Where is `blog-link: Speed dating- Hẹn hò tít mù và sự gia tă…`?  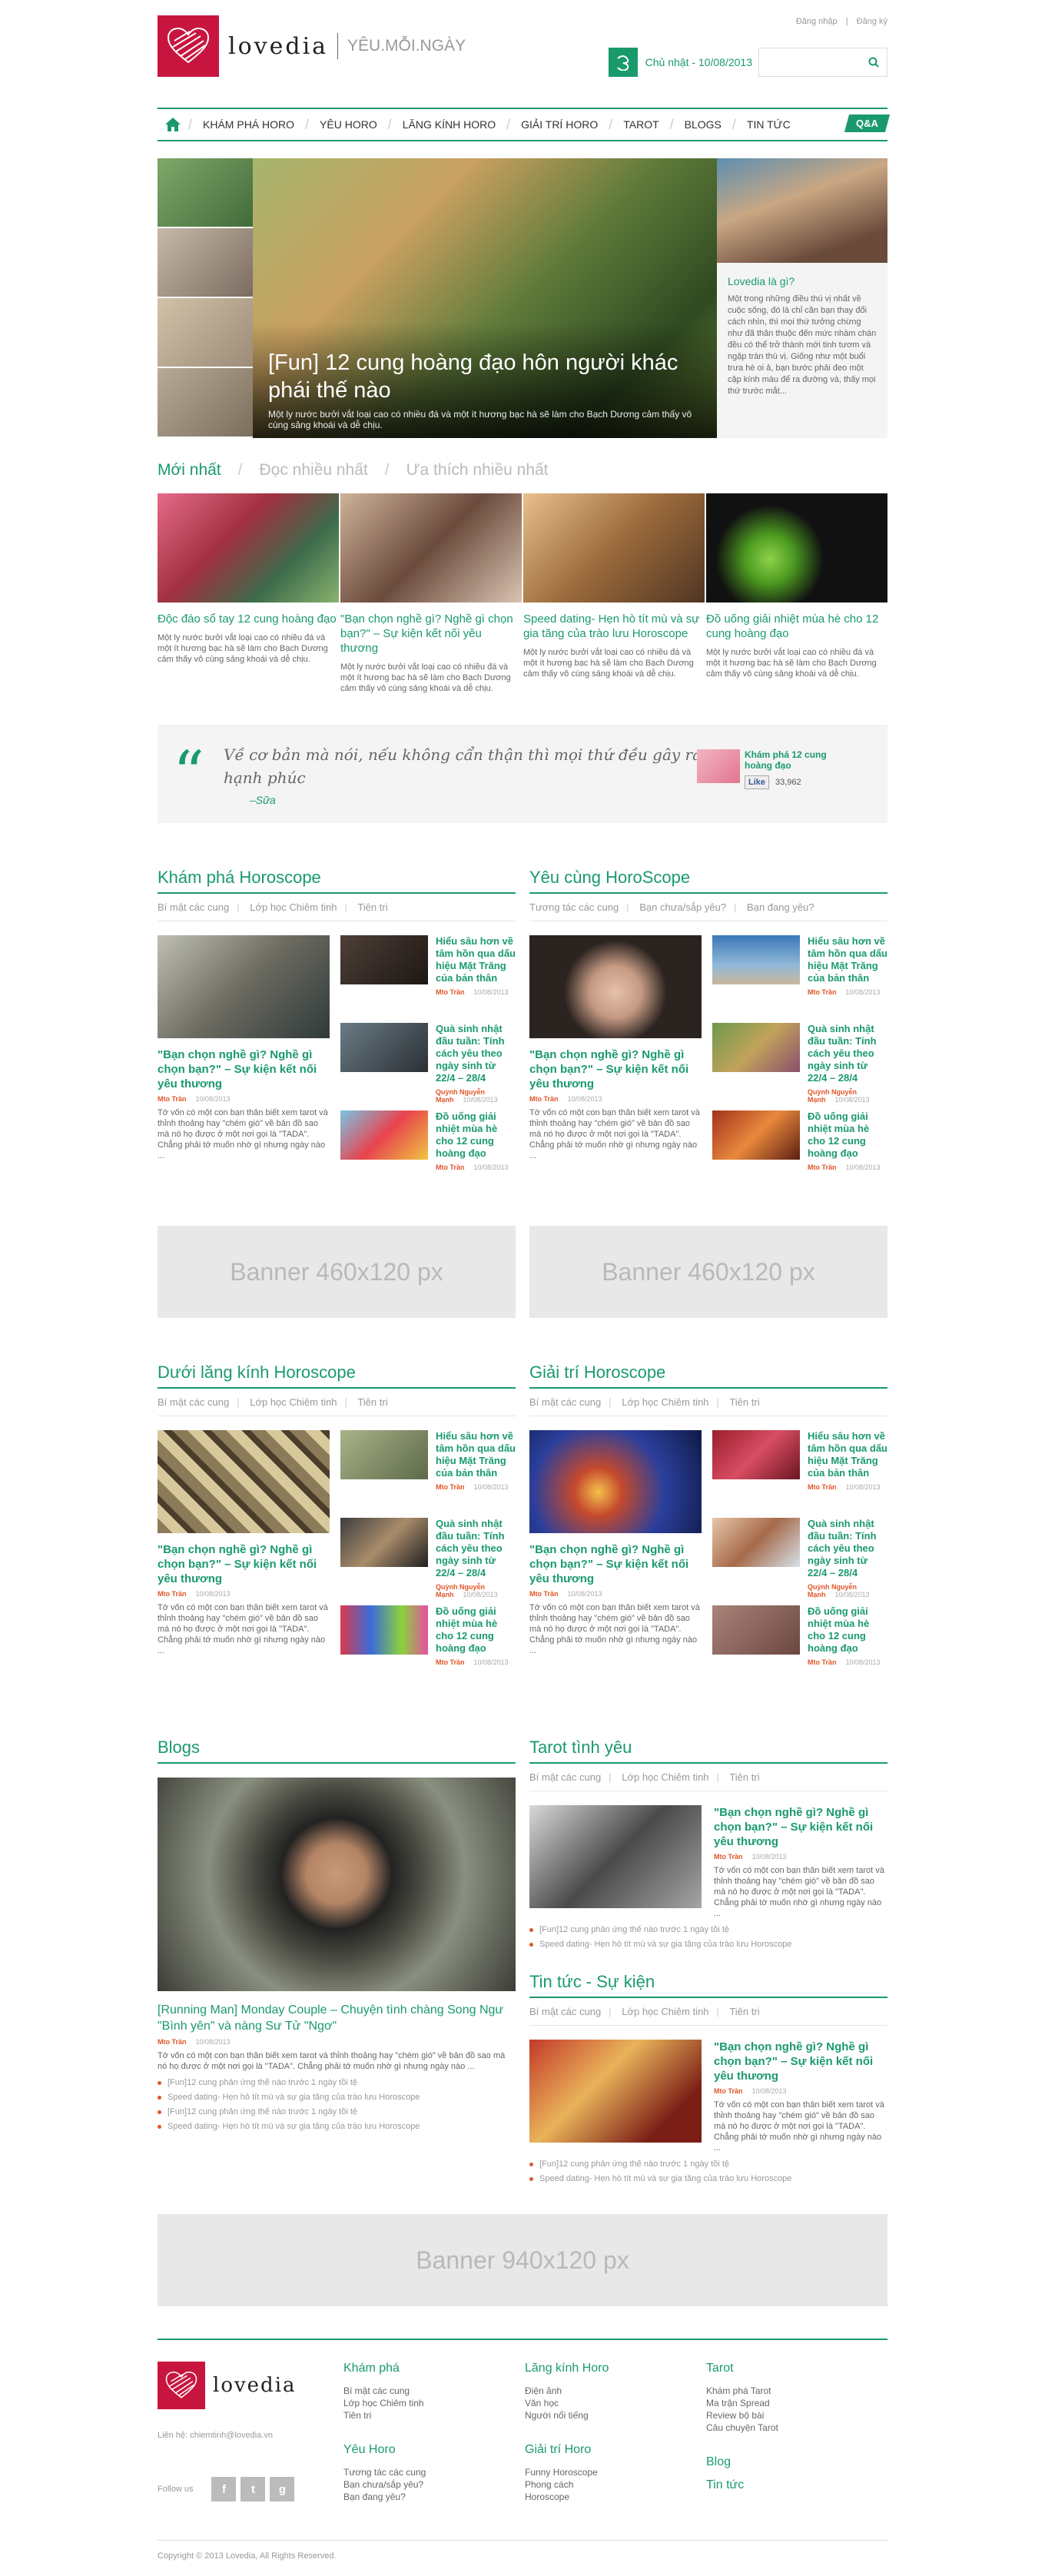 blog-link: Speed dating- Hẹn hò tít mù và sự gia tă… is located at coordinates (337, 2126).